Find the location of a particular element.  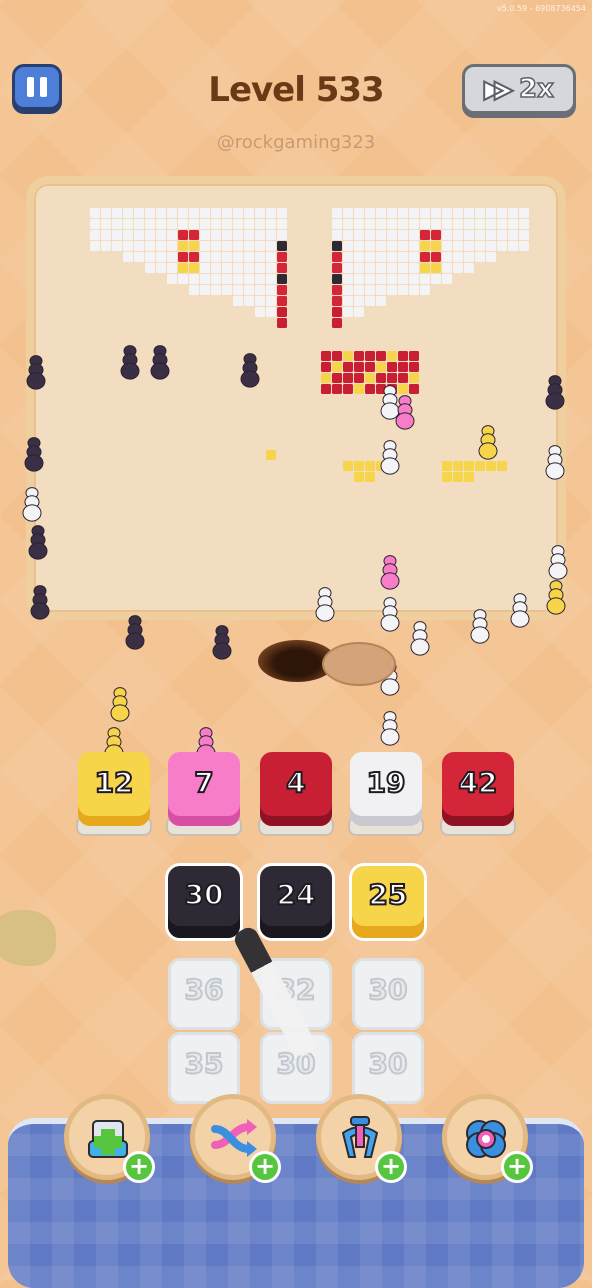

booster-add-slot: + is located at coordinates (109, 1138).